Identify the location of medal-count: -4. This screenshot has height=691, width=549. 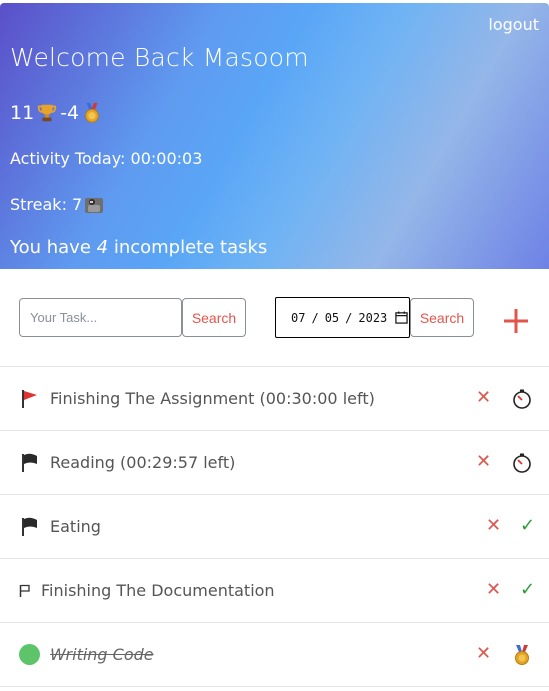
(70, 113).